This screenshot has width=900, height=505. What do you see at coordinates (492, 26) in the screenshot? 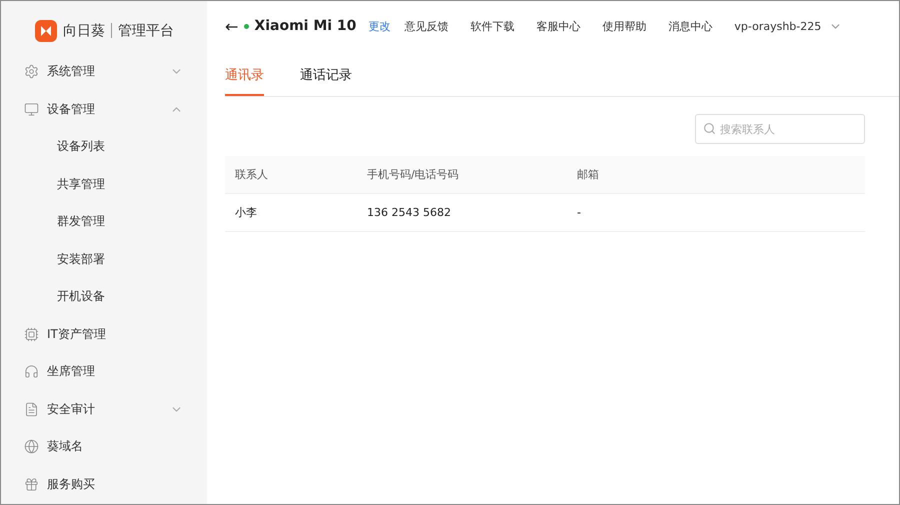
I see `top-link: 软件下载` at bounding box center [492, 26].